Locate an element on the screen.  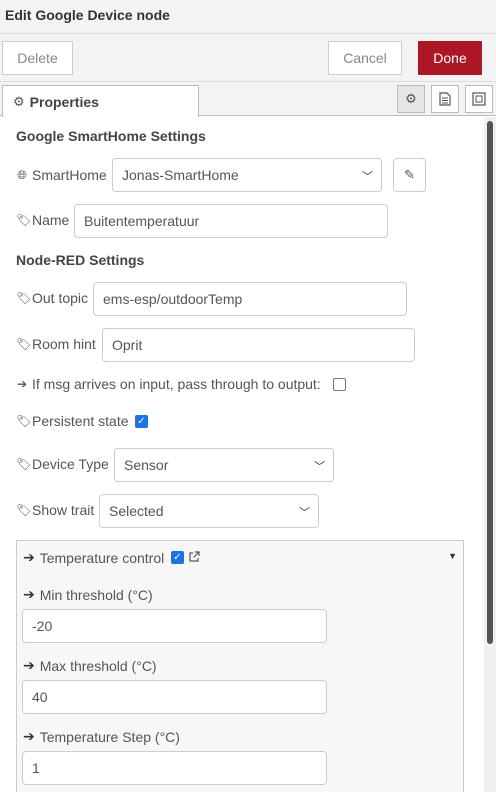
edit-smarthome-button: ✎ is located at coordinates (409, 175).